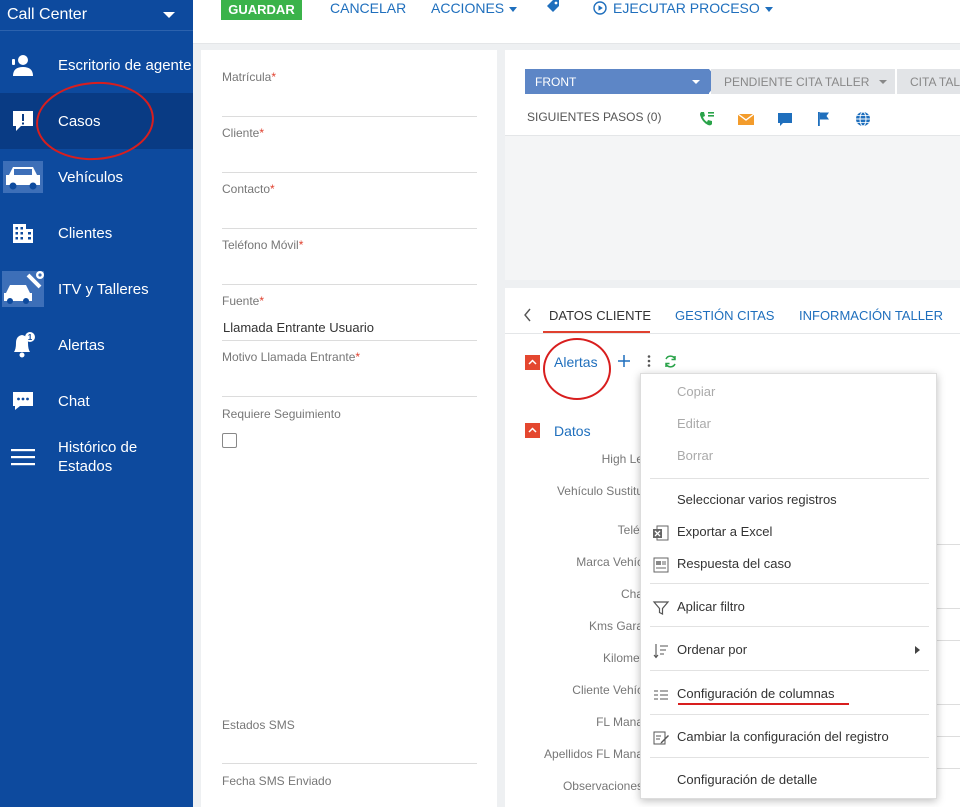  I want to click on save-button: GUARDAR, so click(261, 10).